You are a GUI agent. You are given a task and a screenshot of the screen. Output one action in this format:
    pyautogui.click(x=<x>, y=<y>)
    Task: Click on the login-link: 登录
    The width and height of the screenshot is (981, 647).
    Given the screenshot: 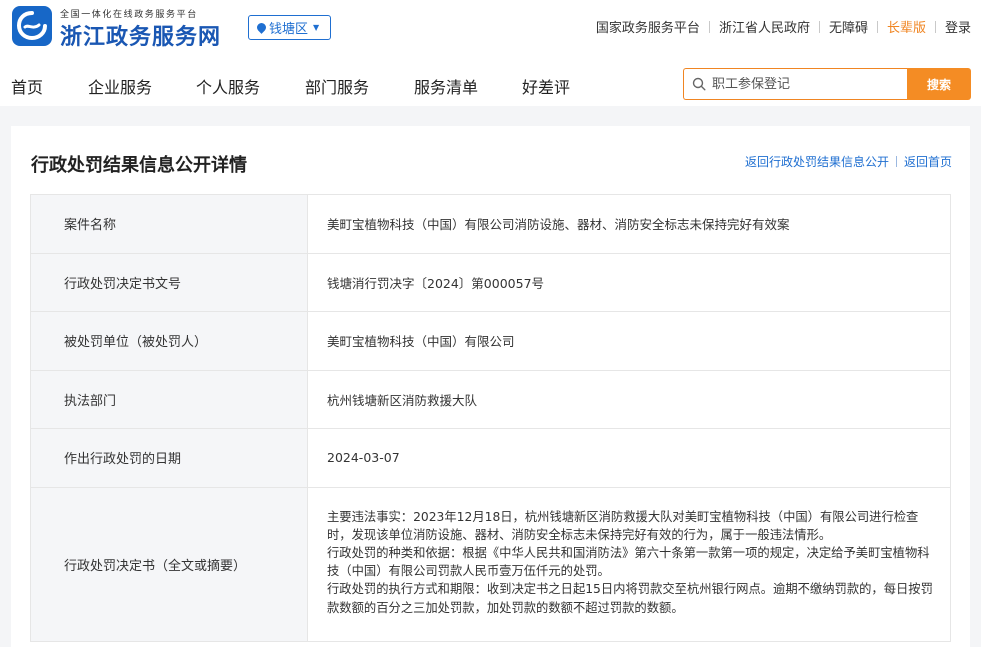 What is the action you would take?
    pyautogui.click(x=958, y=26)
    